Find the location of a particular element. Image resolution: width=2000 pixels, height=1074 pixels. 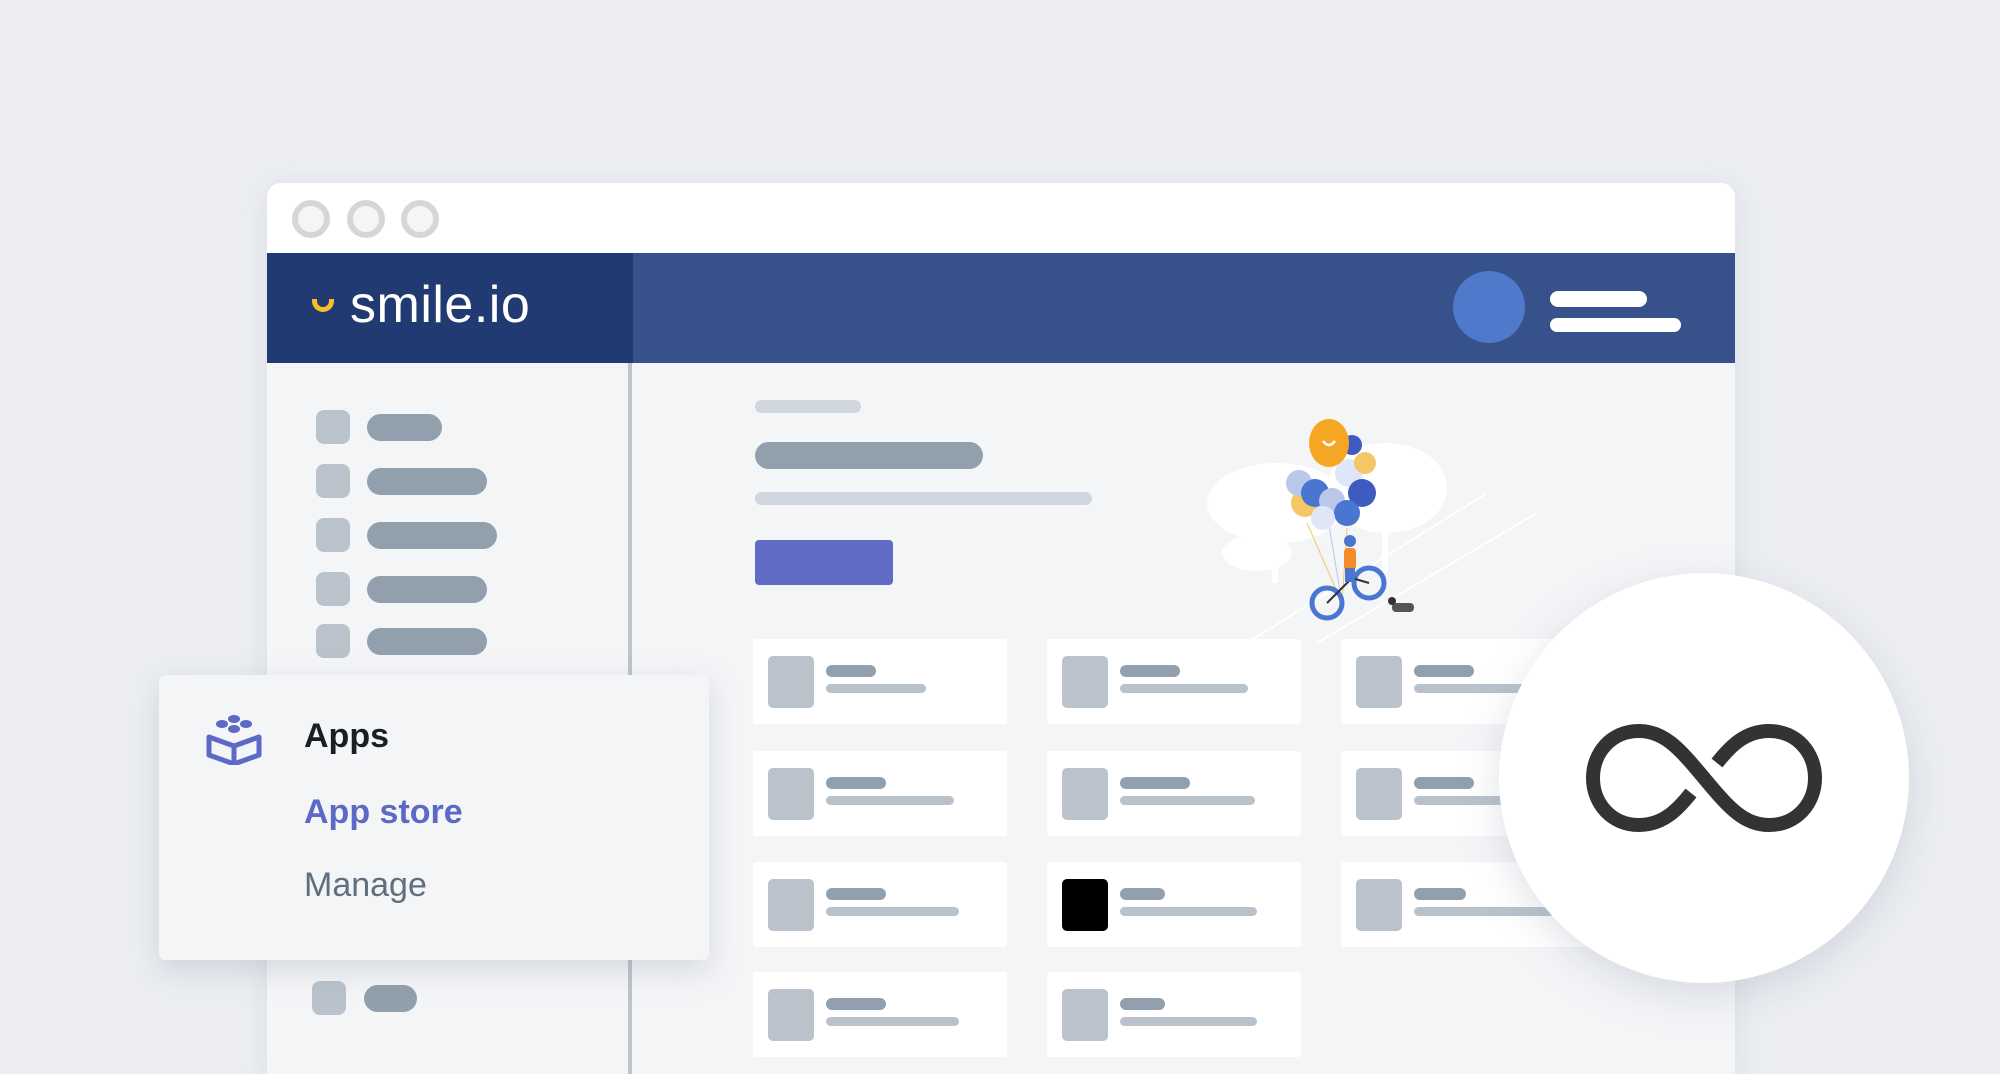

page-title is located at coordinates (869, 455).